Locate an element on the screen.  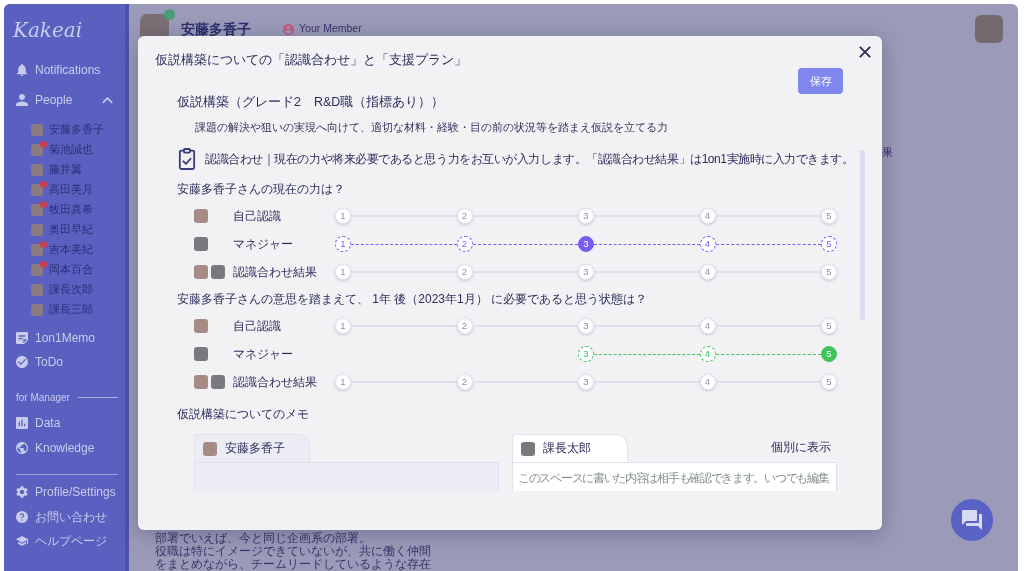
person-link: 高田美月 is located at coordinates (64, 190).